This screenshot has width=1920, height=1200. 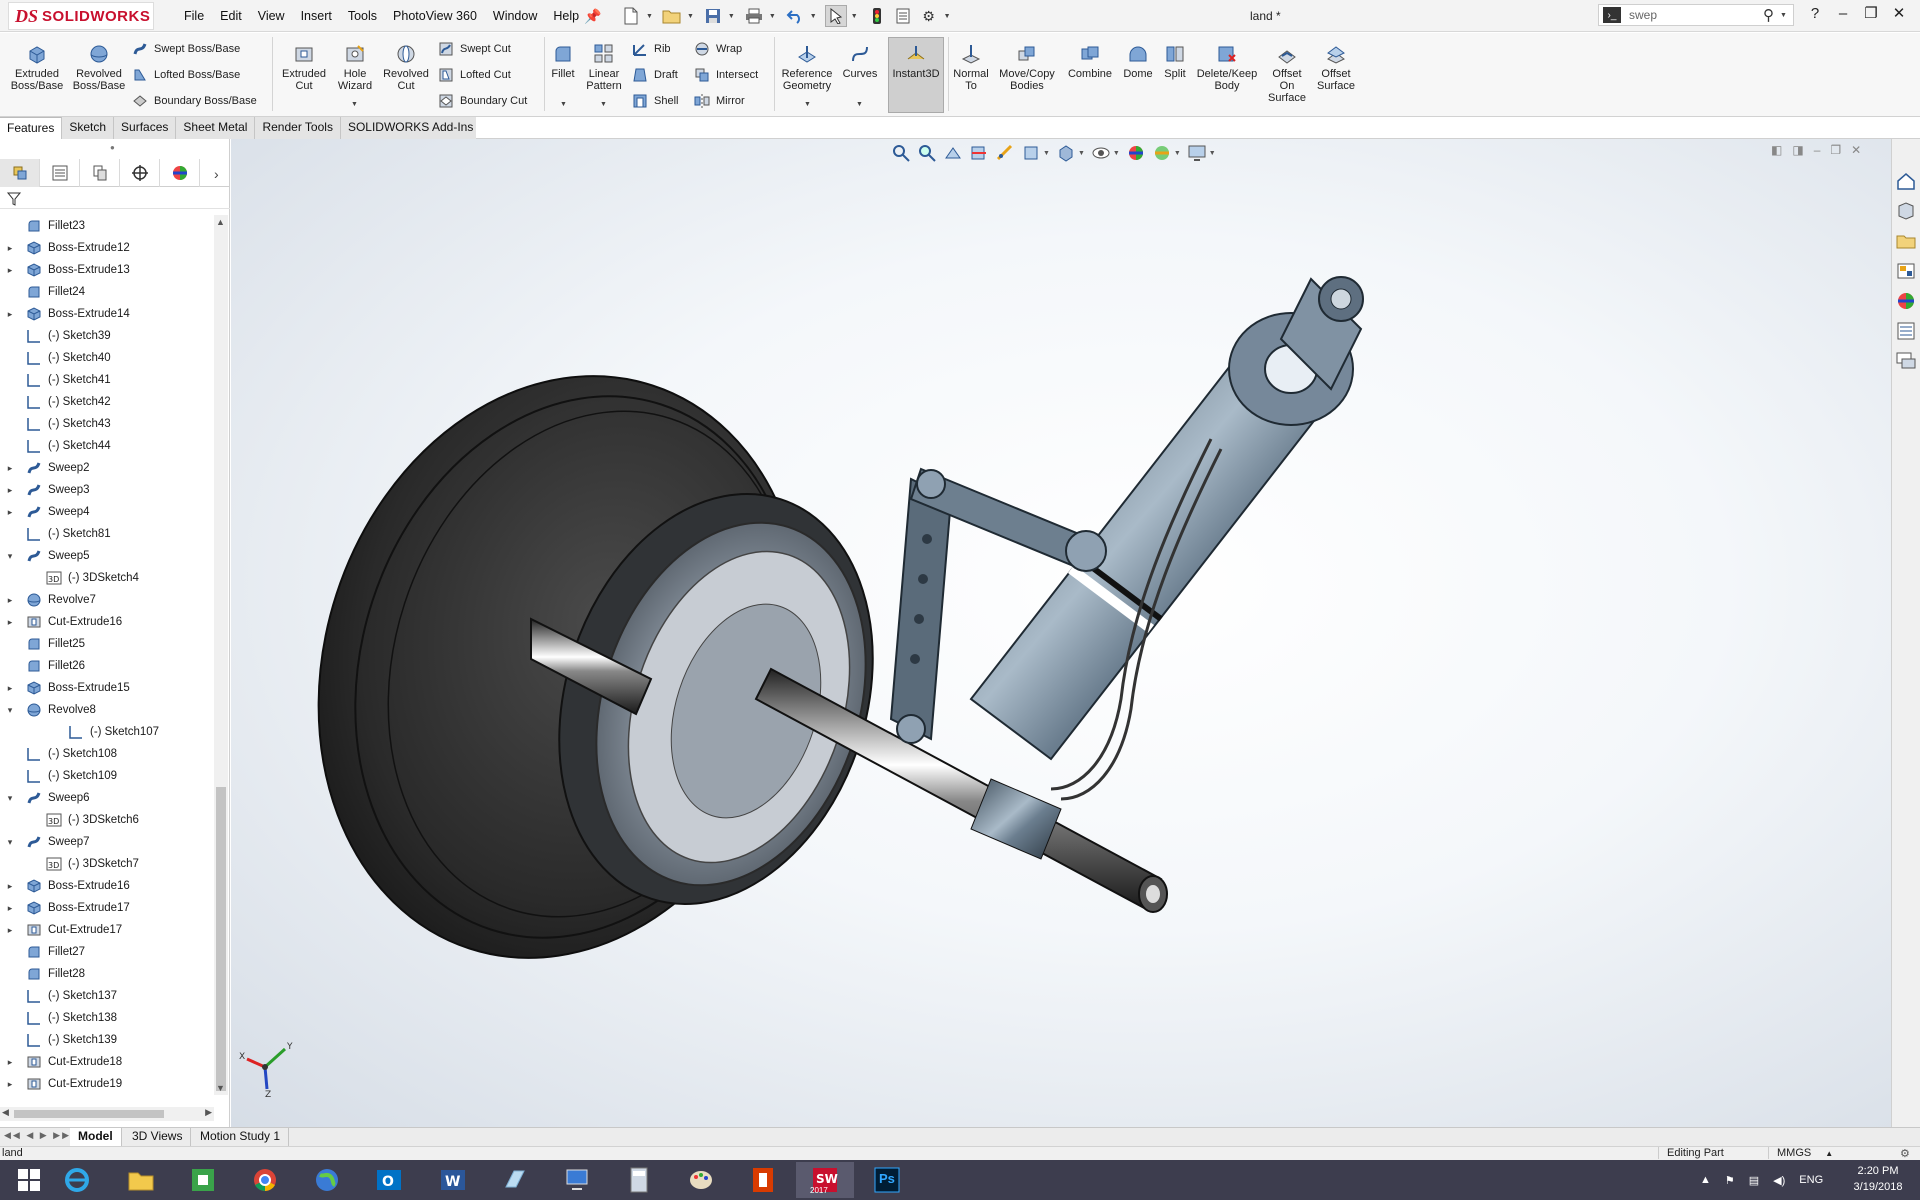 What do you see at coordinates (241, 1137) in the screenshot?
I see `tab-motion-study-1: Motion Study 1` at bounding box center [241, 1137].